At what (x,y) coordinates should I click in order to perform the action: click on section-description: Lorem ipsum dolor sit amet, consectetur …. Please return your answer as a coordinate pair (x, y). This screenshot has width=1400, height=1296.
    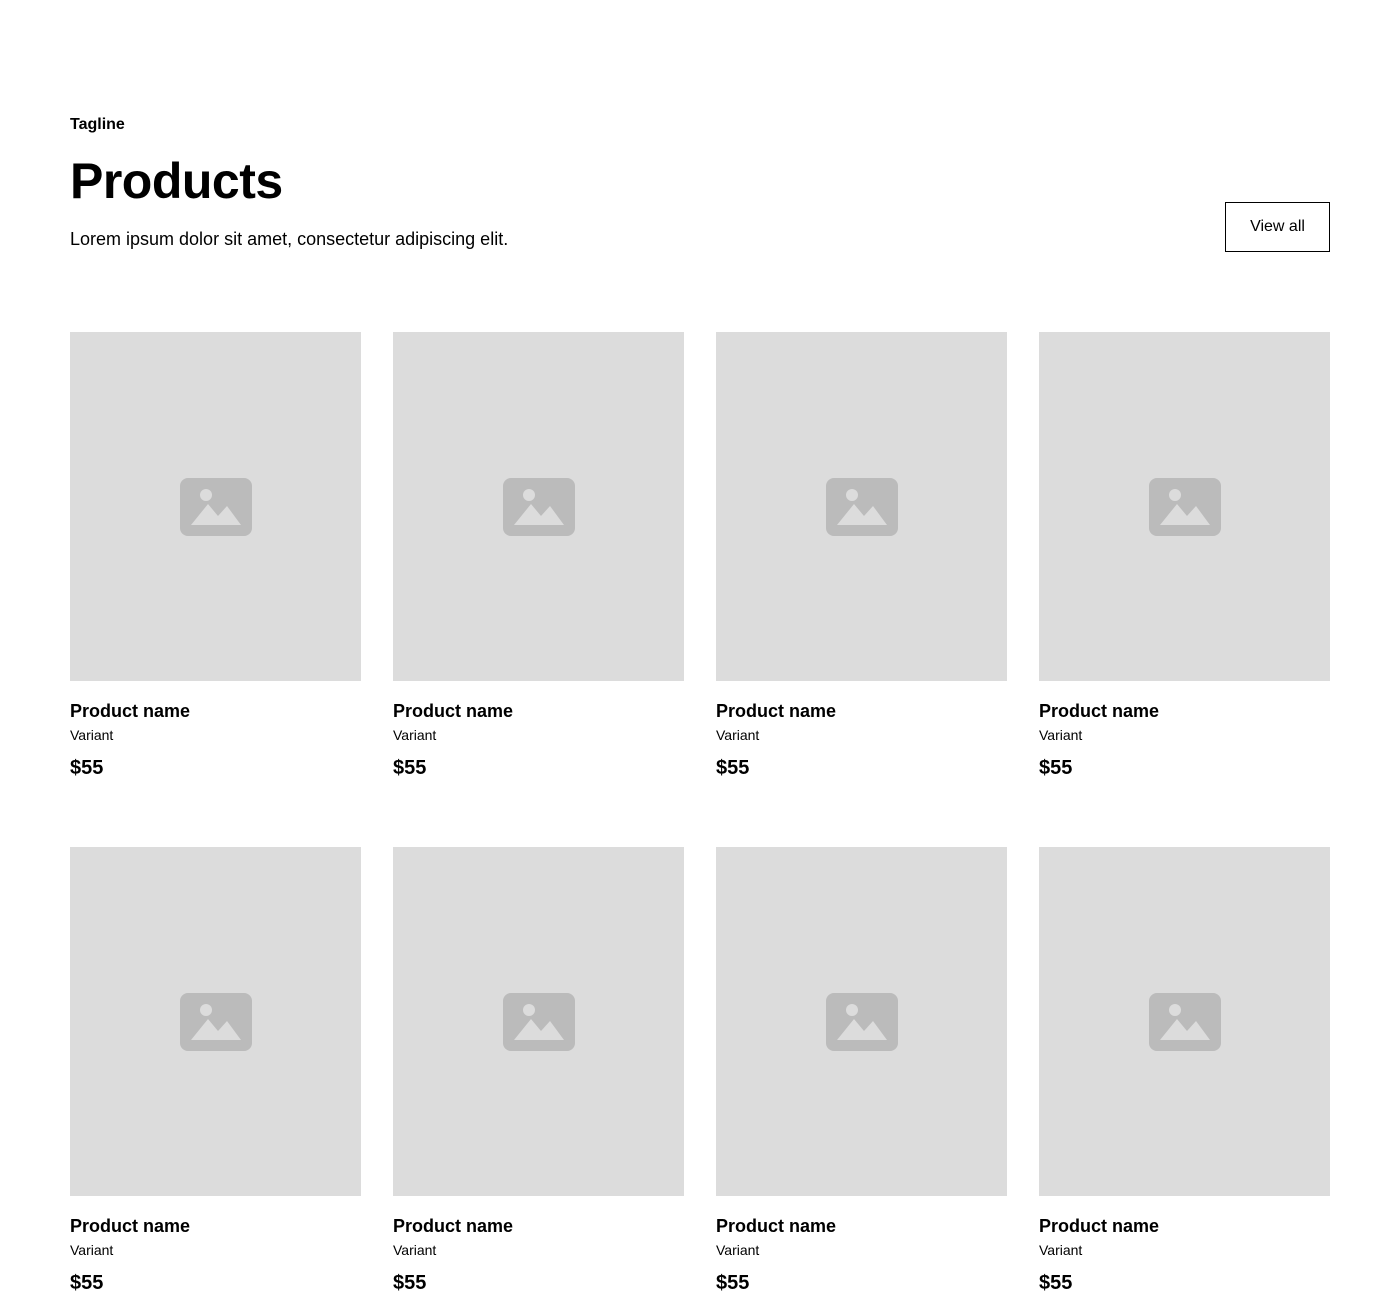
    Looking at the image, I should click on (289, 239).